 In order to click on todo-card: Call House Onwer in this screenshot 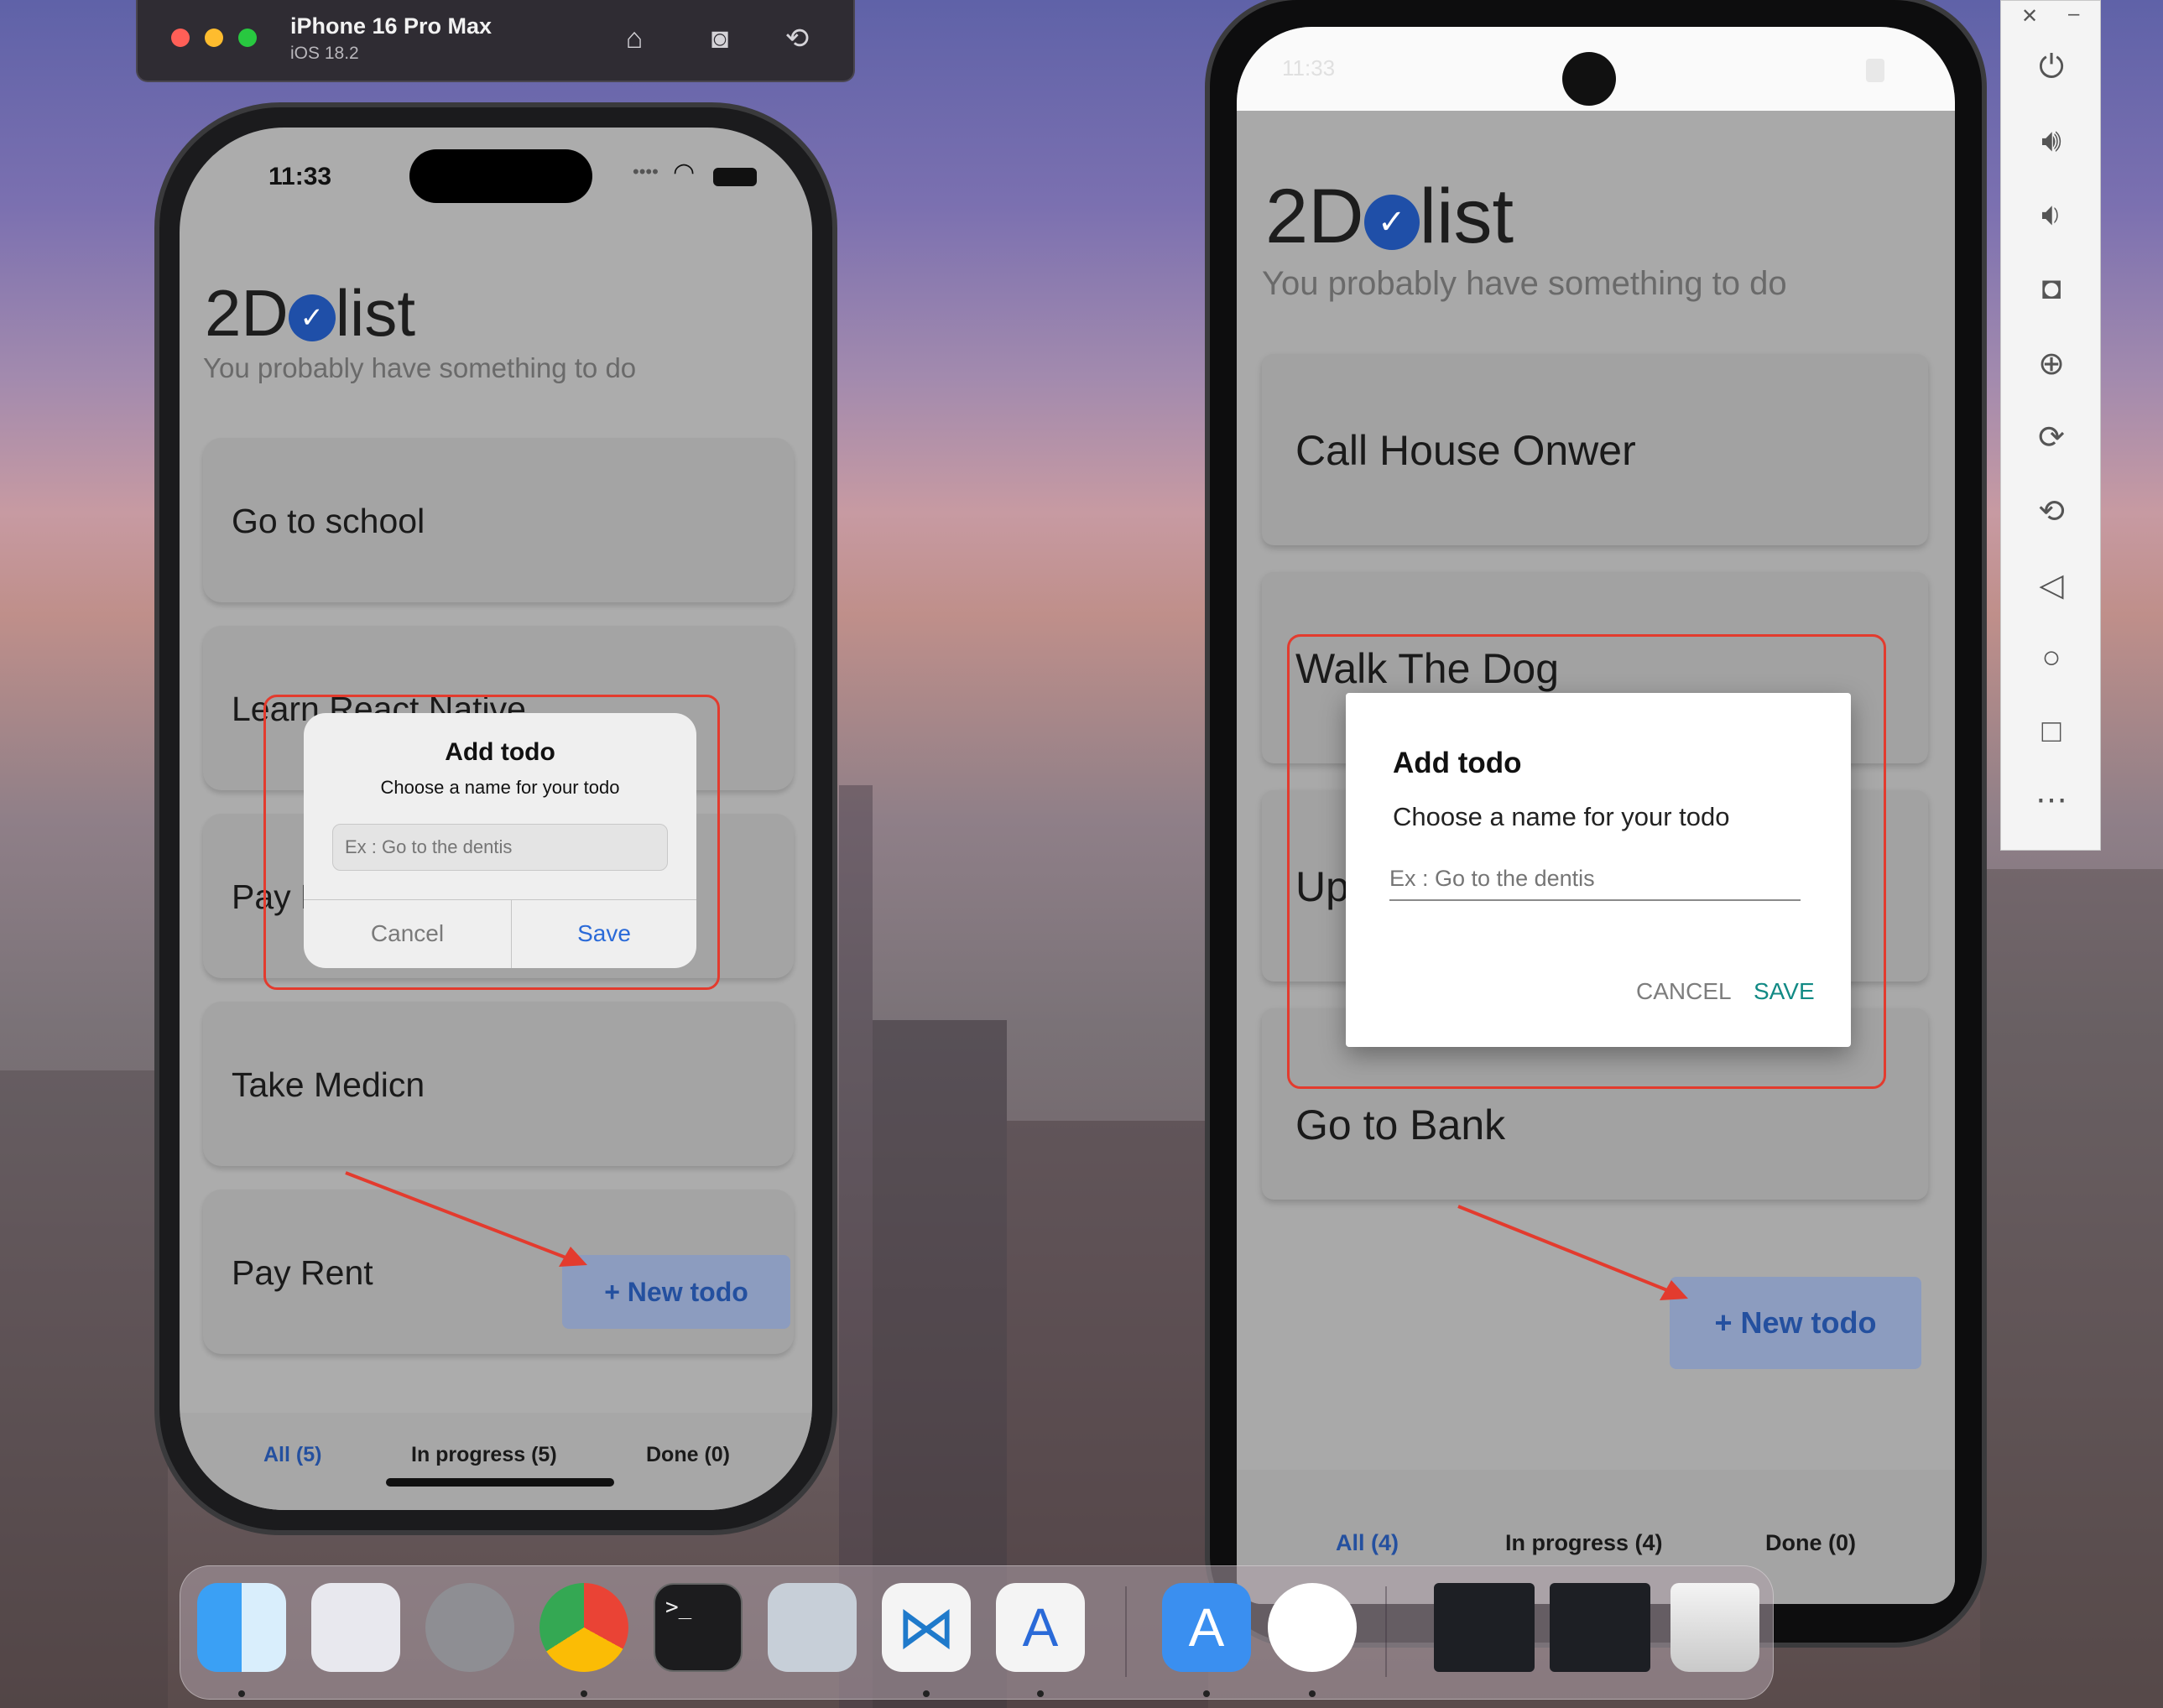, I will do `click(1595, 449)`.